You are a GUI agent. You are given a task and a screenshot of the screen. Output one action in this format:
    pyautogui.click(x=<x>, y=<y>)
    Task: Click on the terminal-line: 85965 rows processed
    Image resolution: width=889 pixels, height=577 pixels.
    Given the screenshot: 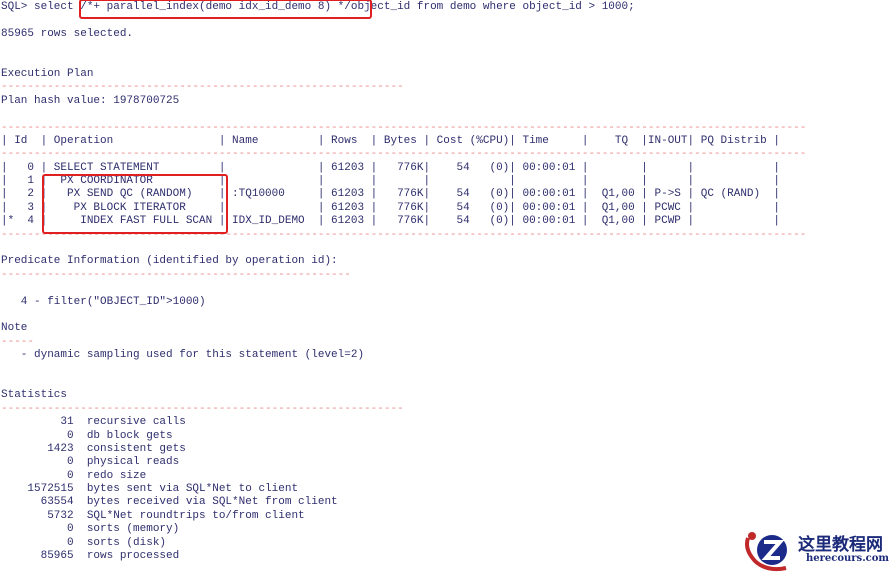 What is the action you would take?
    pyautogui.click(x=90, y=556)
    